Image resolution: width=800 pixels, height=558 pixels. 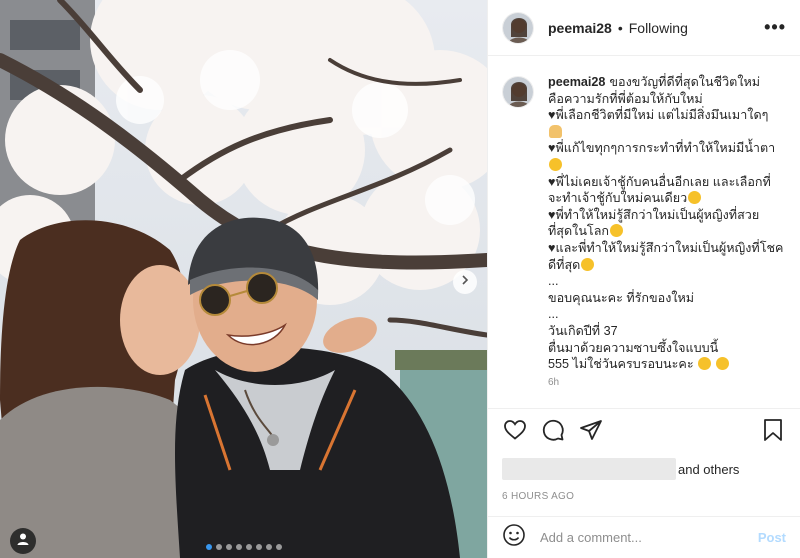 I want to click on emoji-button, so click(x=514, y=537).